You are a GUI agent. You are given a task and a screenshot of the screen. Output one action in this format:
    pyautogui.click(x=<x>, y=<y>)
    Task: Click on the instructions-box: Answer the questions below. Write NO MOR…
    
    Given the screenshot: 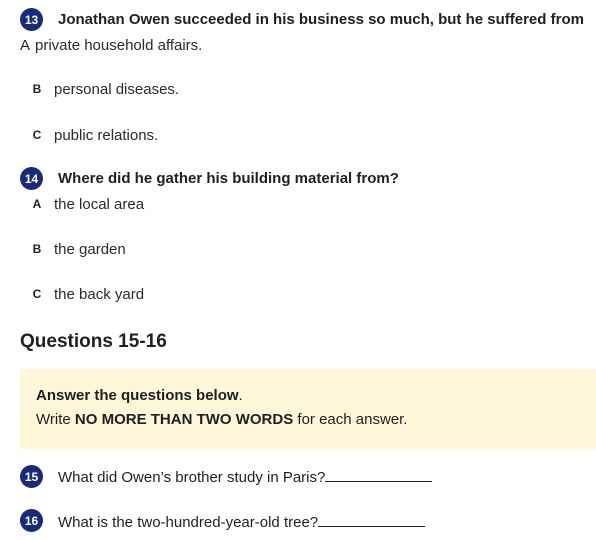 What is the action you would take?
    pyautogui.click(x=308, y=409)
    